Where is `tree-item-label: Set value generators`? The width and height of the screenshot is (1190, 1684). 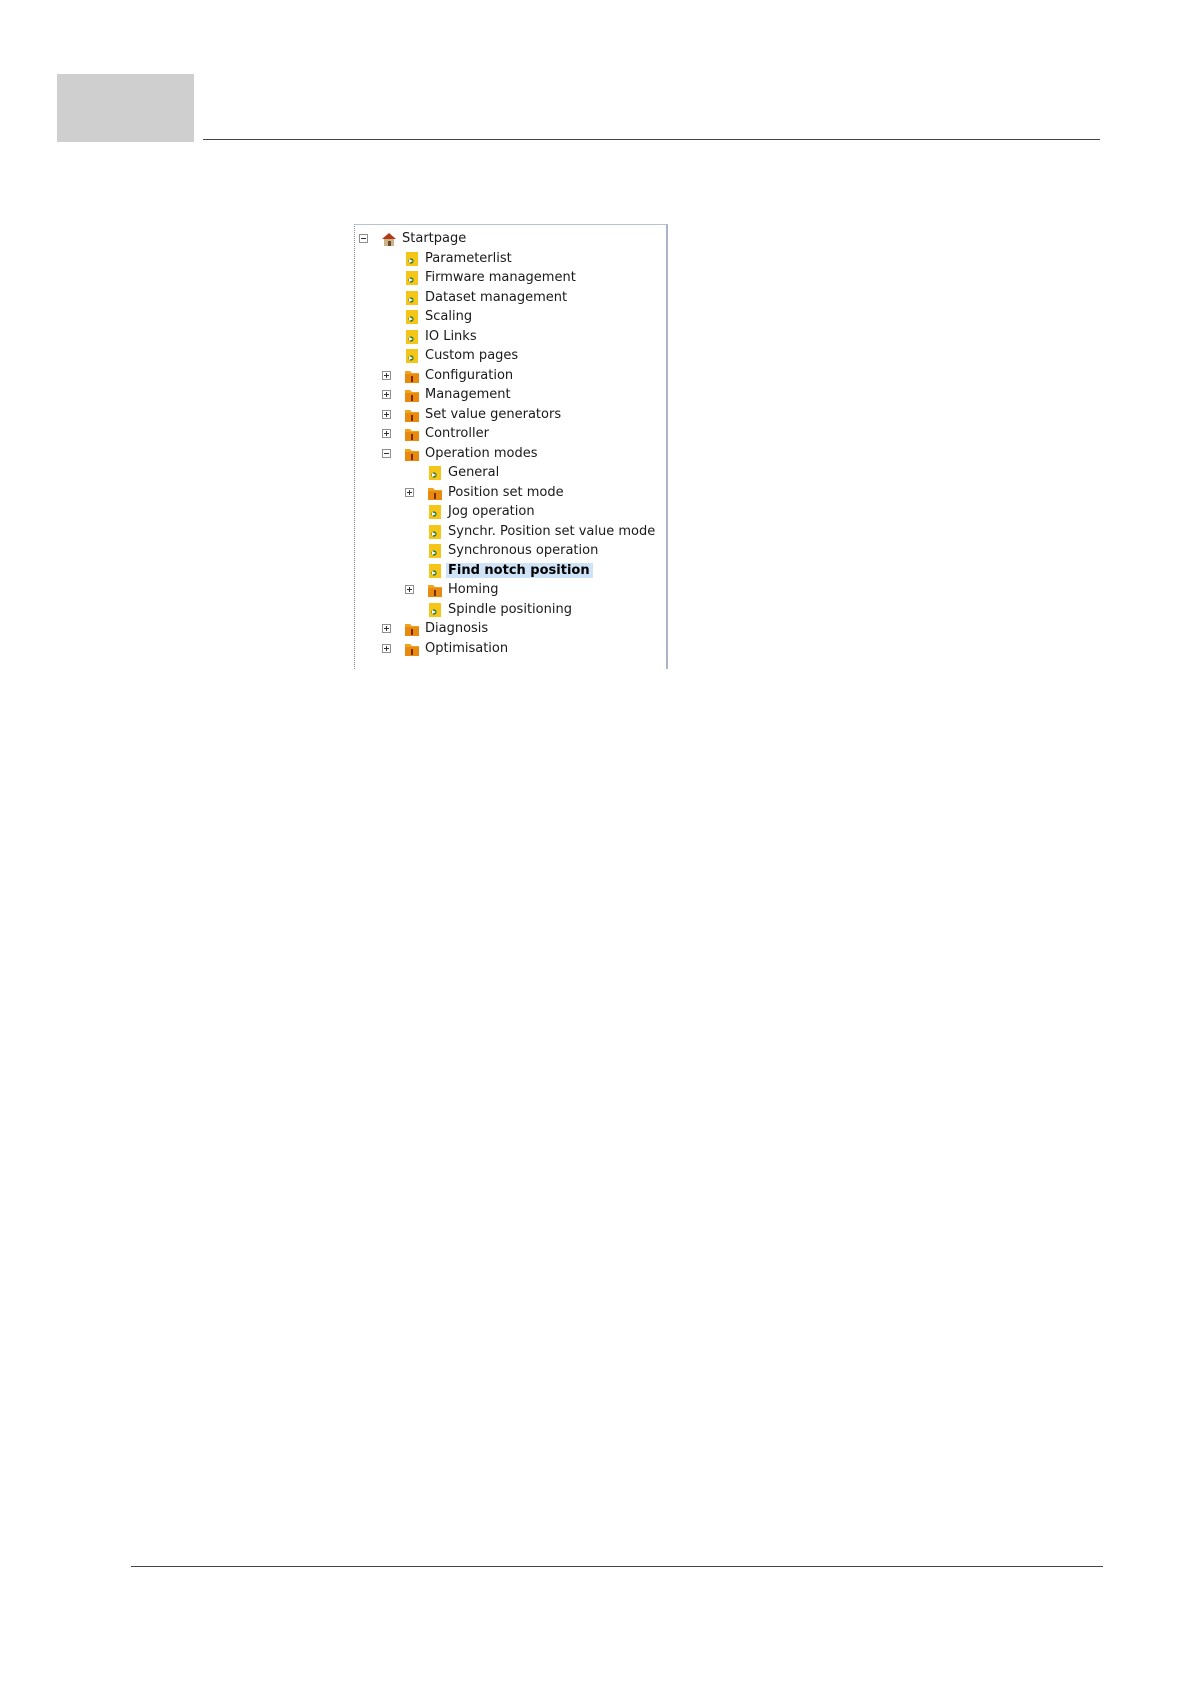 tree-item-label: Set value generators is located at coordinates (493, 414).